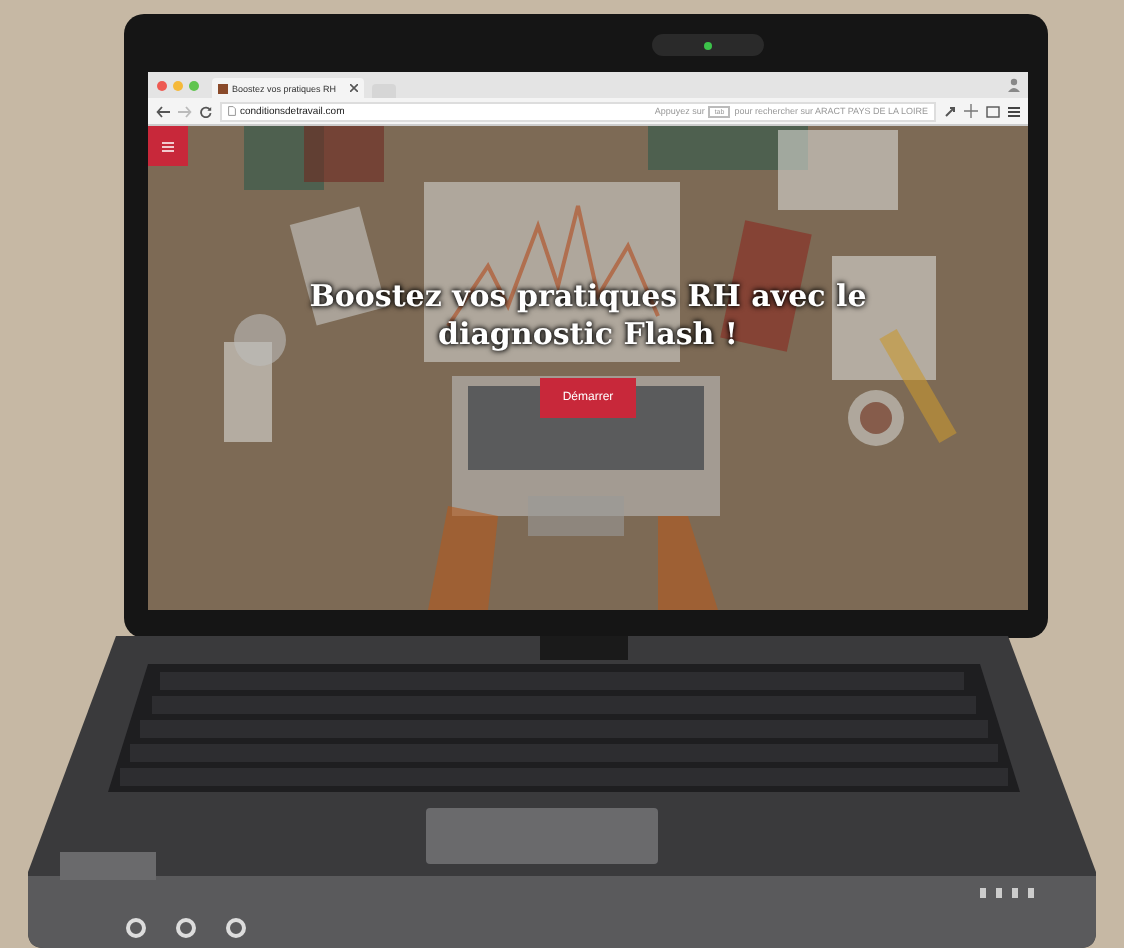 This screenshot has width=1124, height=948. Describe the element at coordinates (163, 111) in the screenshot. I see `back-icon` at that location.